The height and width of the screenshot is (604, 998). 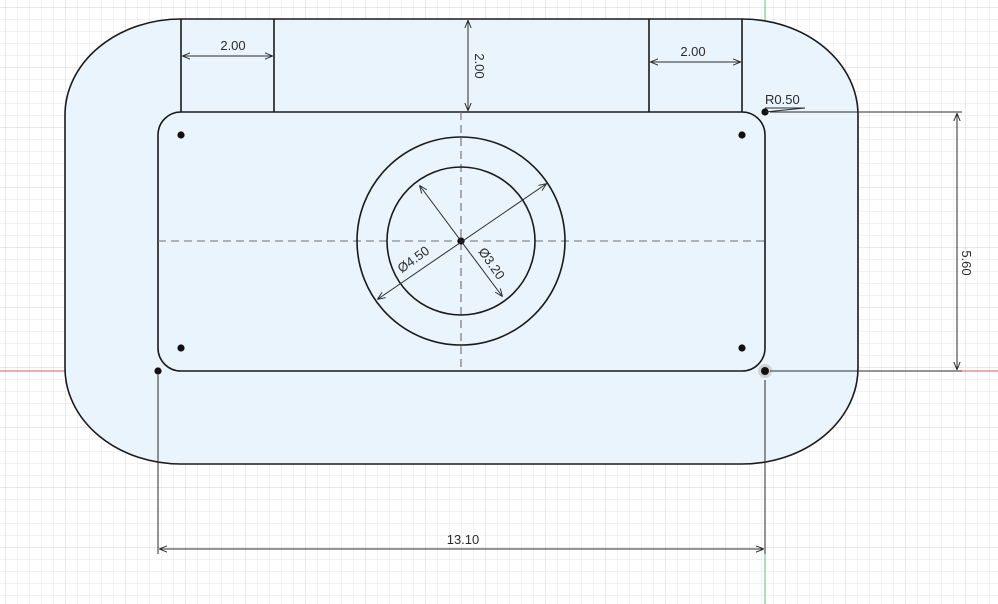 What do you see at coordinates (463, 539) in the screenshot?
I see `dimension-label: 13.10` at bounding box center [463, 539].